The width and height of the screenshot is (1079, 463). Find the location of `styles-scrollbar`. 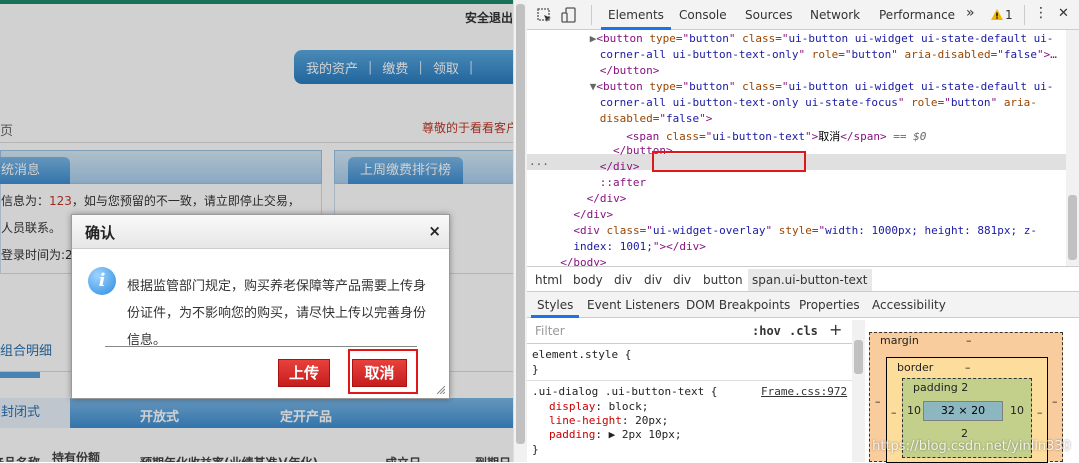

styles-scrollbar is located at coordinates (858, 391).